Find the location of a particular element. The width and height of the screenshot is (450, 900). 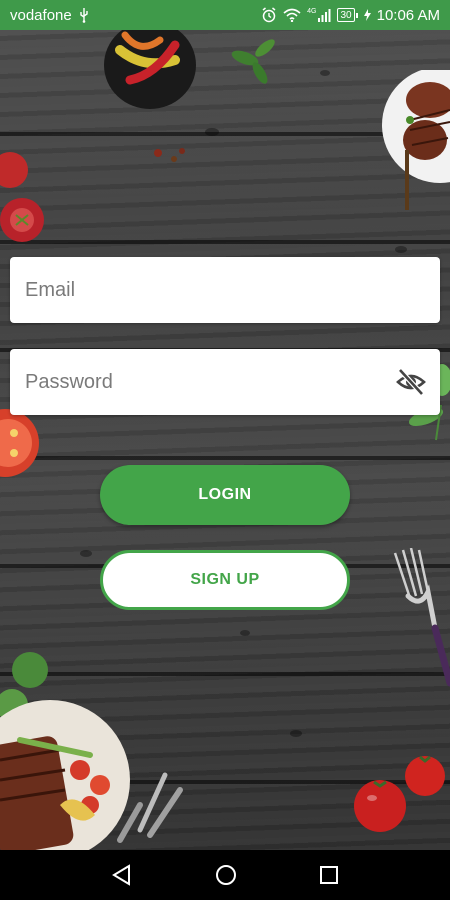

tomatoes-bottom-right-image is located at coordinates (399, 793).